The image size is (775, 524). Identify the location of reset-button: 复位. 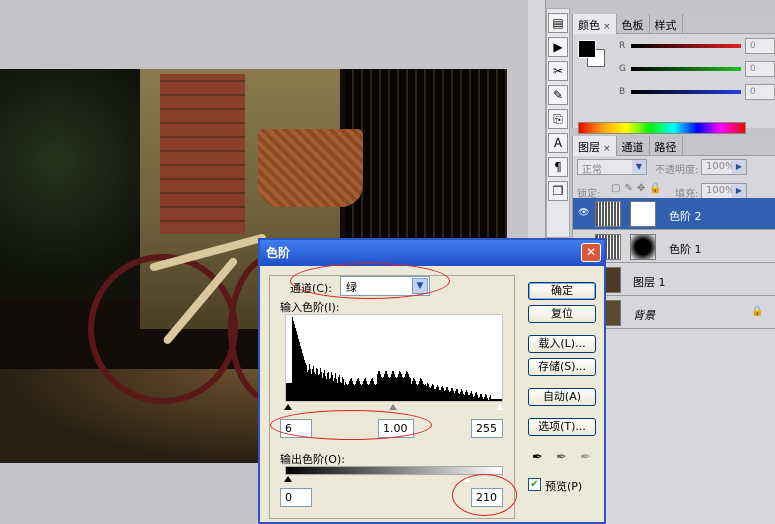
(562, 314).